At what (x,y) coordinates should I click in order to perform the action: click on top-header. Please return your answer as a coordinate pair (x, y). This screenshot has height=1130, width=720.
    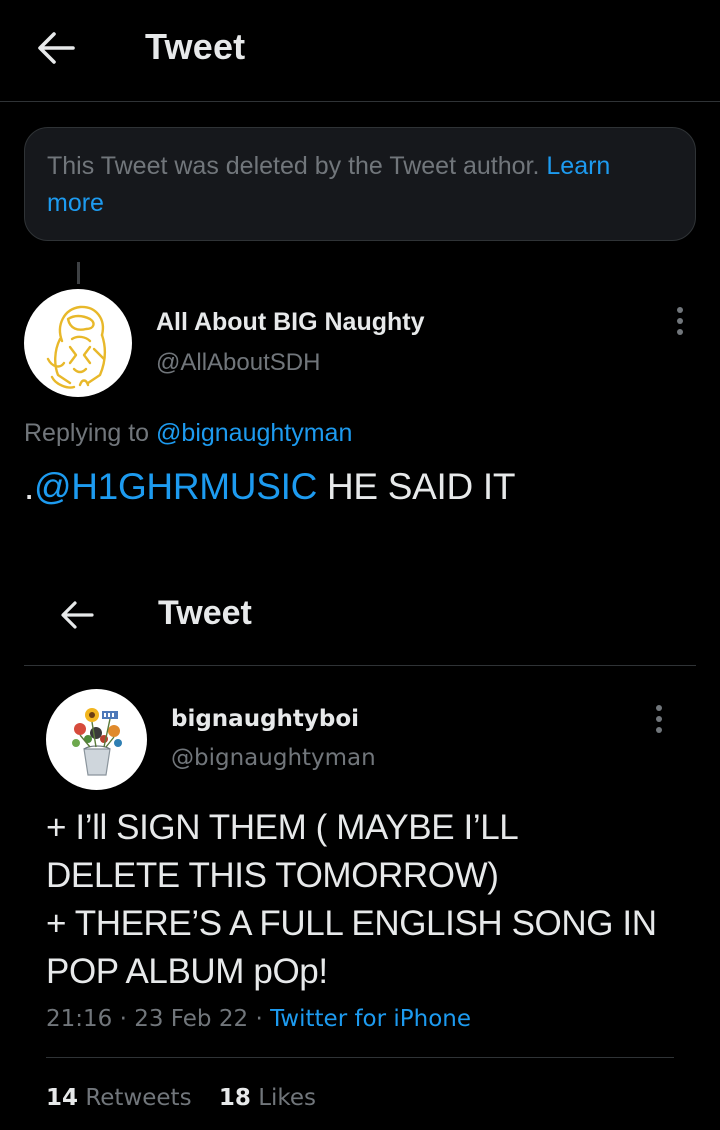
    Looking at the image, I should click on (360, 51).